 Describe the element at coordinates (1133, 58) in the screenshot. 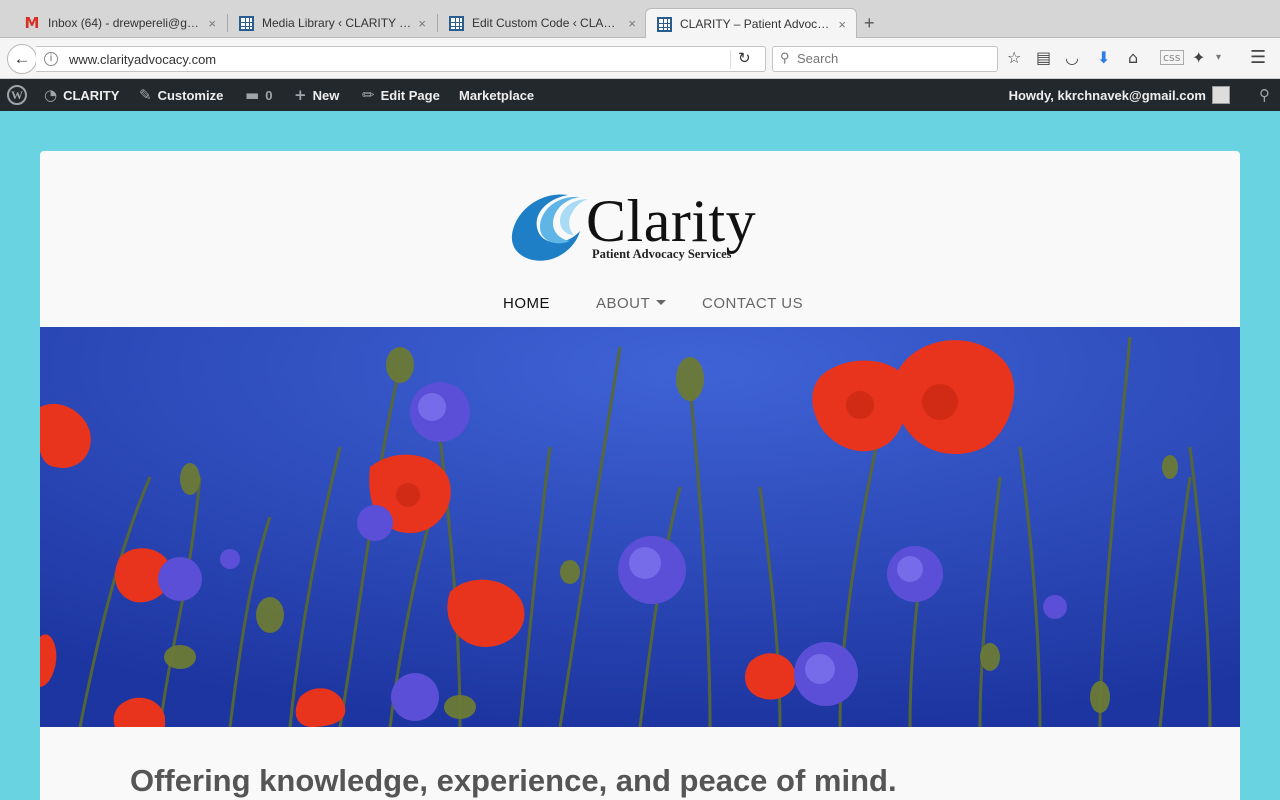

I see `home-icon: ⌂` at that location.